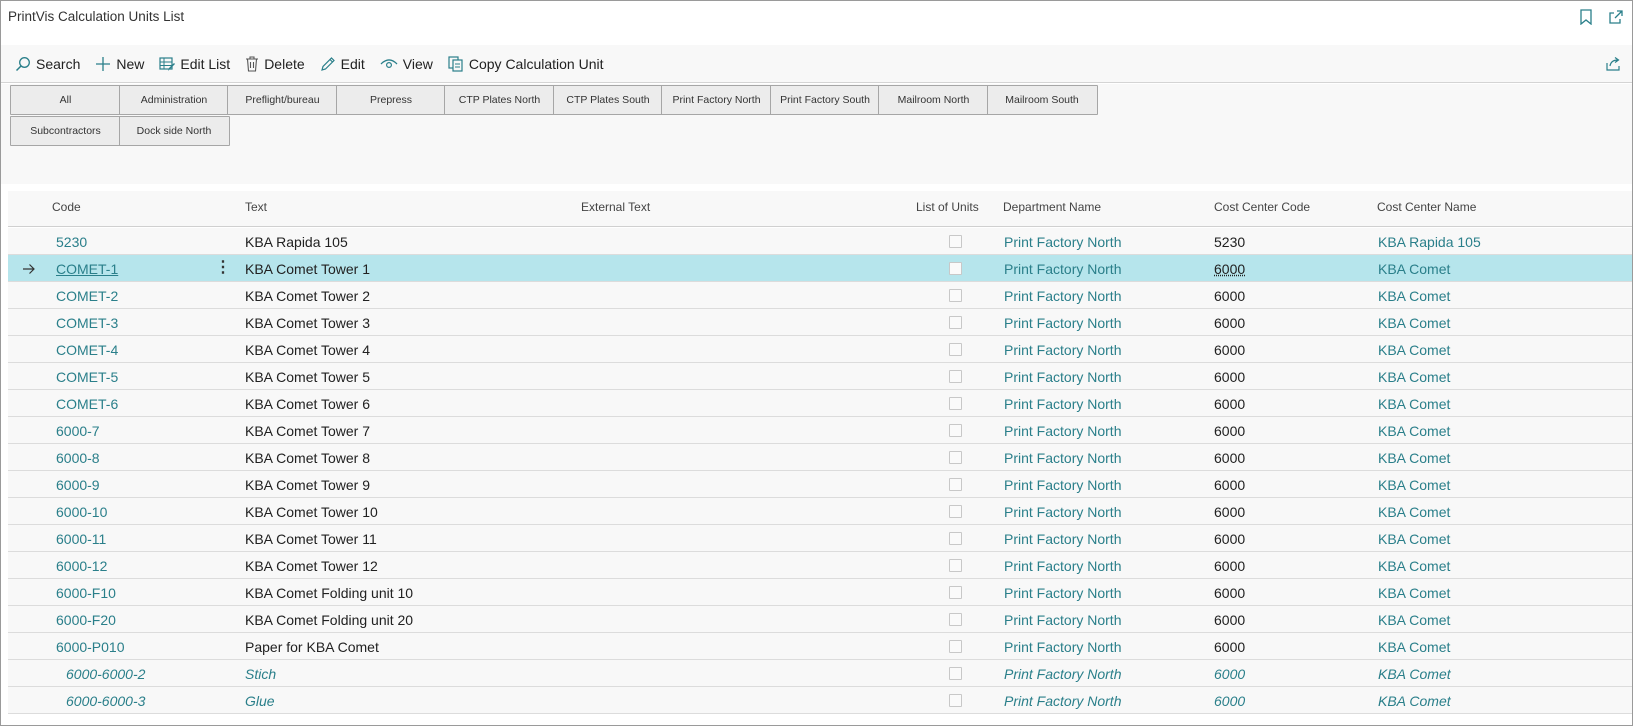 This screenshot has width=1633, height=726. I want to click on filter-button-mailroom-south: Mailroom South, so click(1042, 100).